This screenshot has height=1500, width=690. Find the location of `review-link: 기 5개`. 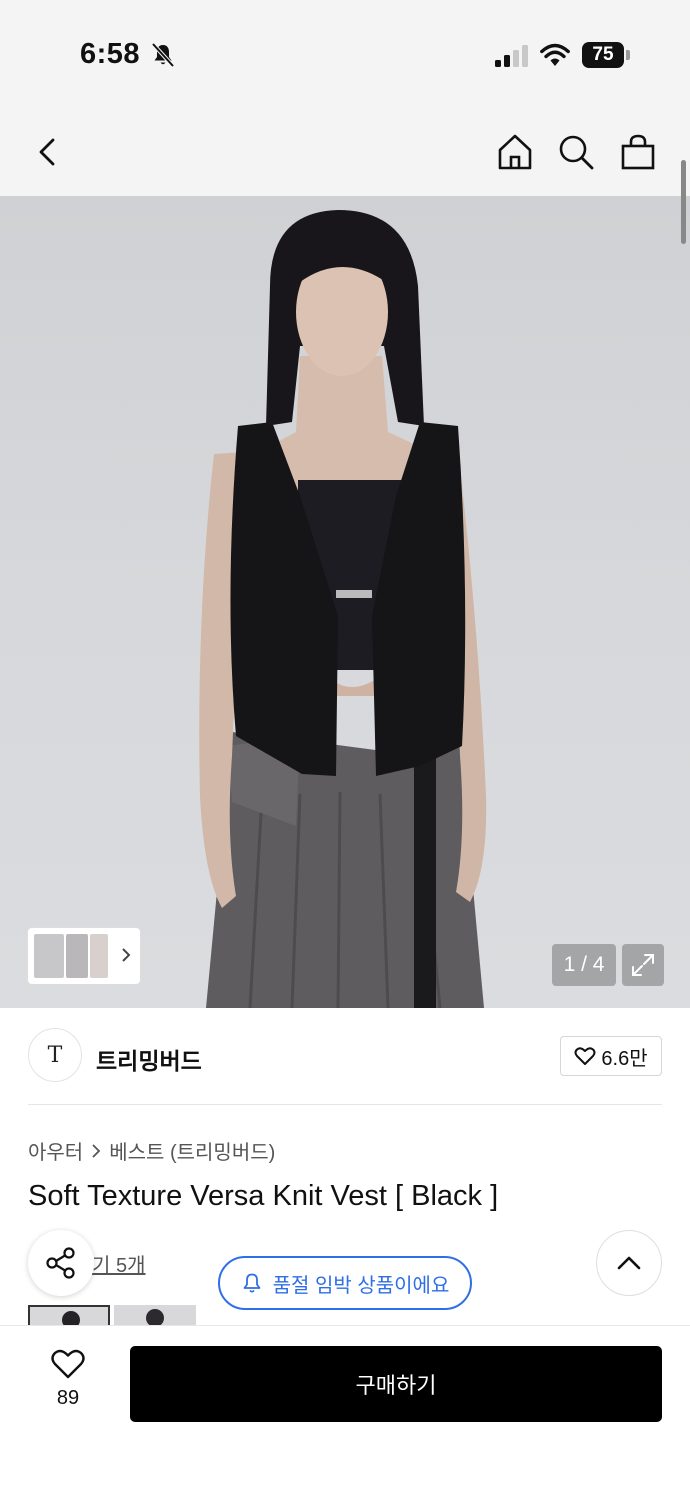

review-link: 기 5개 is located at coordinates (118, 1263).